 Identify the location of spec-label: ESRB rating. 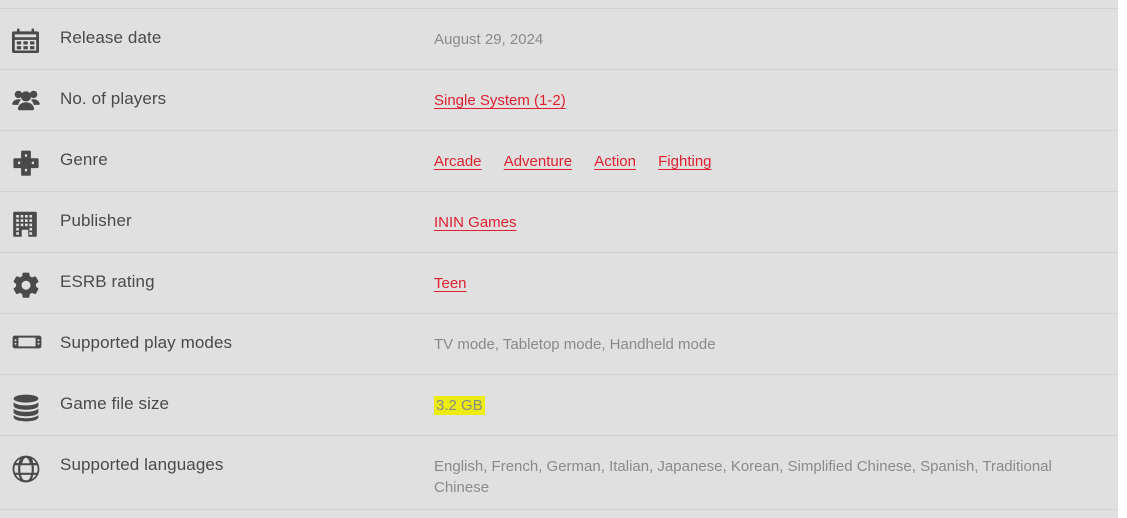
(107, 281).